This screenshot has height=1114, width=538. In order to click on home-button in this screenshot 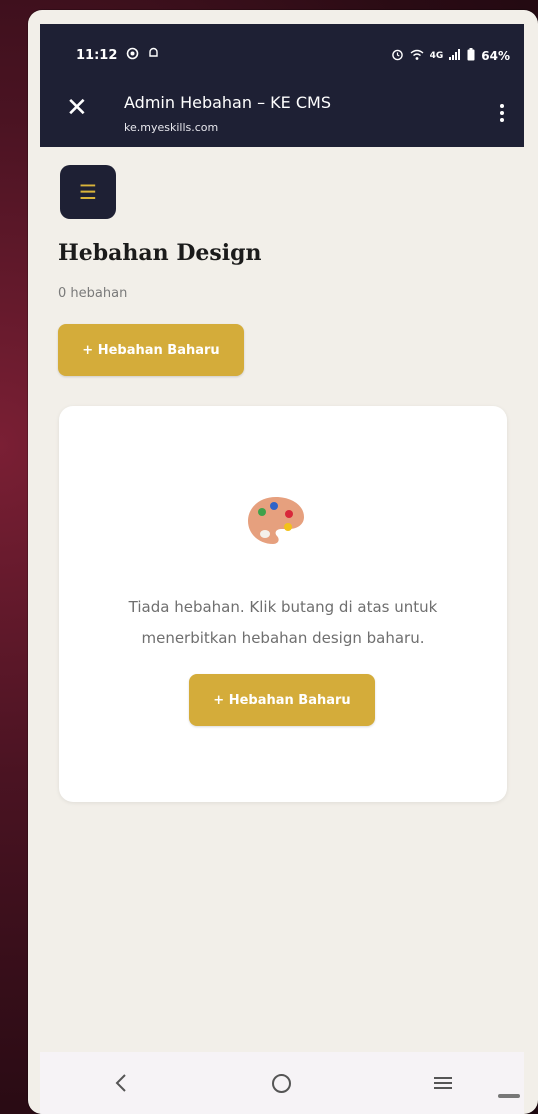, I will do `click(282, 1083)`.